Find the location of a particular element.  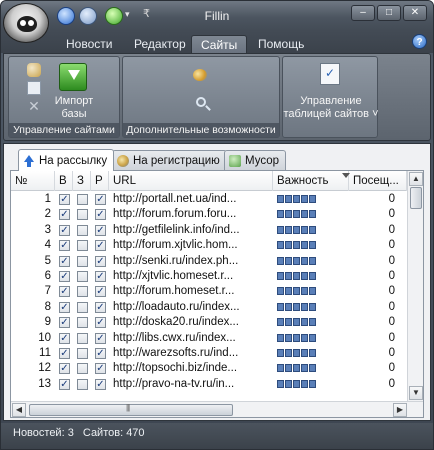

table-row: 12 ✓ ✓ http://topsochi.biz/inde... 0 is located at coordinates (209, 368).